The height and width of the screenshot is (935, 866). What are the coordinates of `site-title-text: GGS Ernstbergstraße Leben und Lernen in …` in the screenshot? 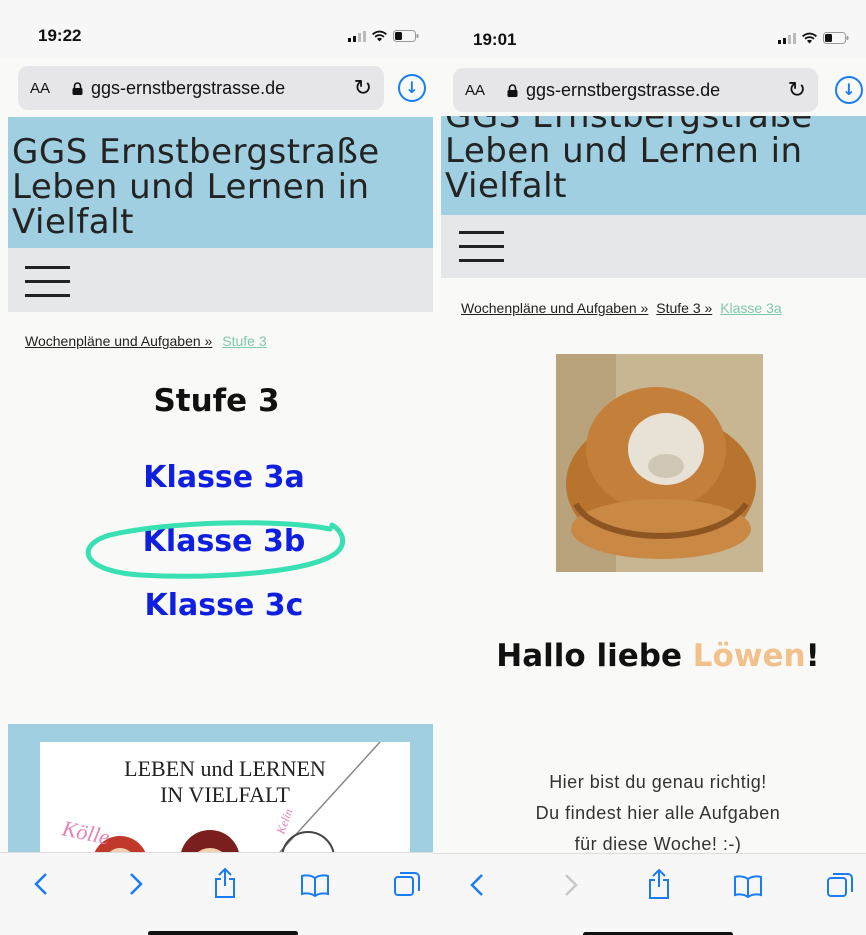 It's located at (629, 160).